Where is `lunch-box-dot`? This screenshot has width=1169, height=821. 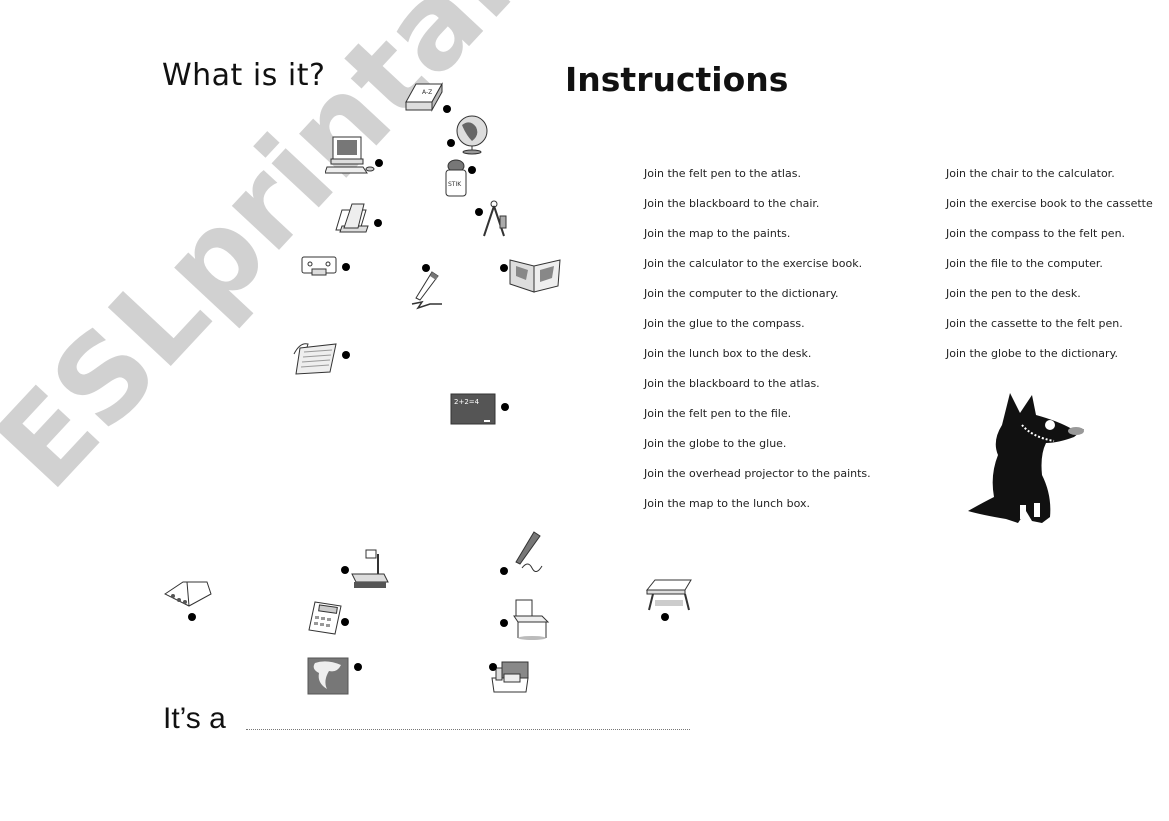 lunch-box-dot is located at coordinates (493, 667).